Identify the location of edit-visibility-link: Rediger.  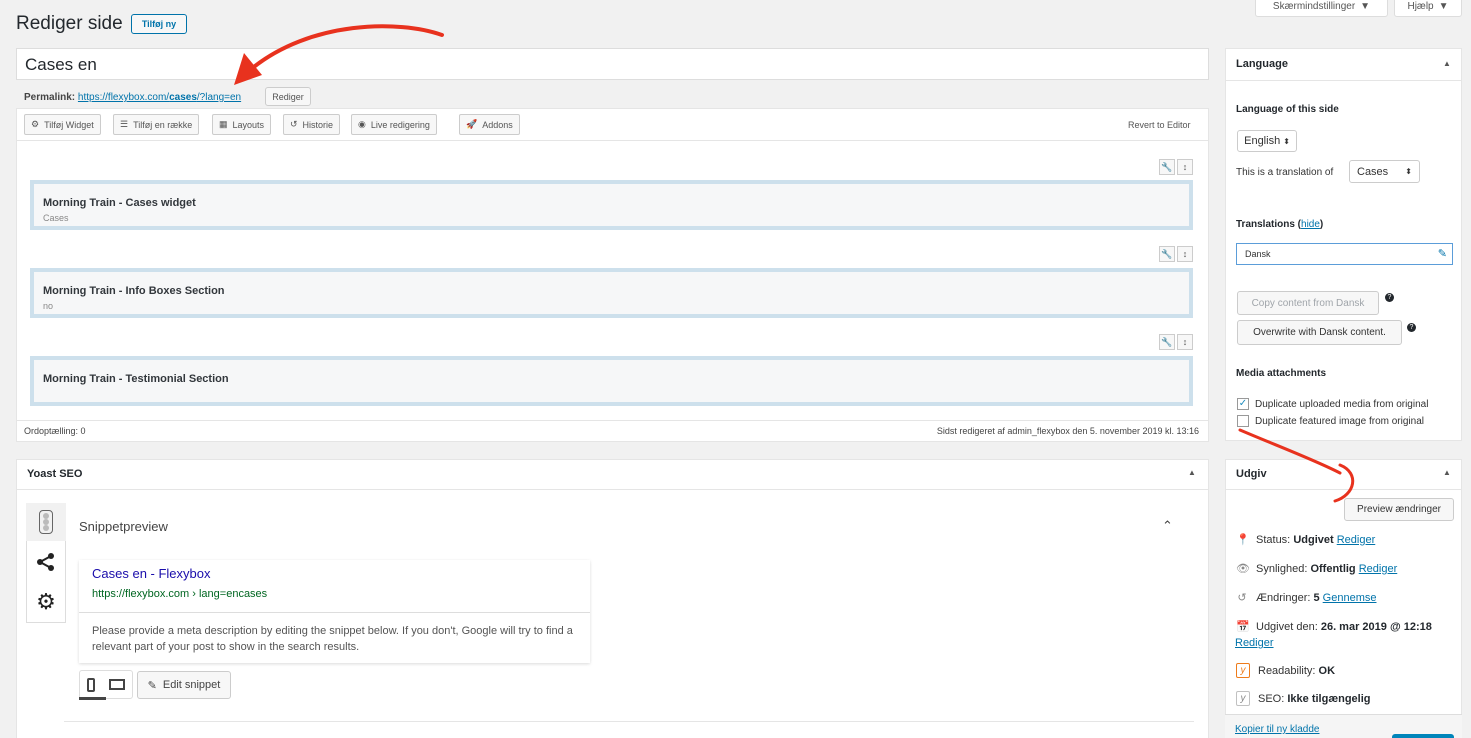
(1378, 569).